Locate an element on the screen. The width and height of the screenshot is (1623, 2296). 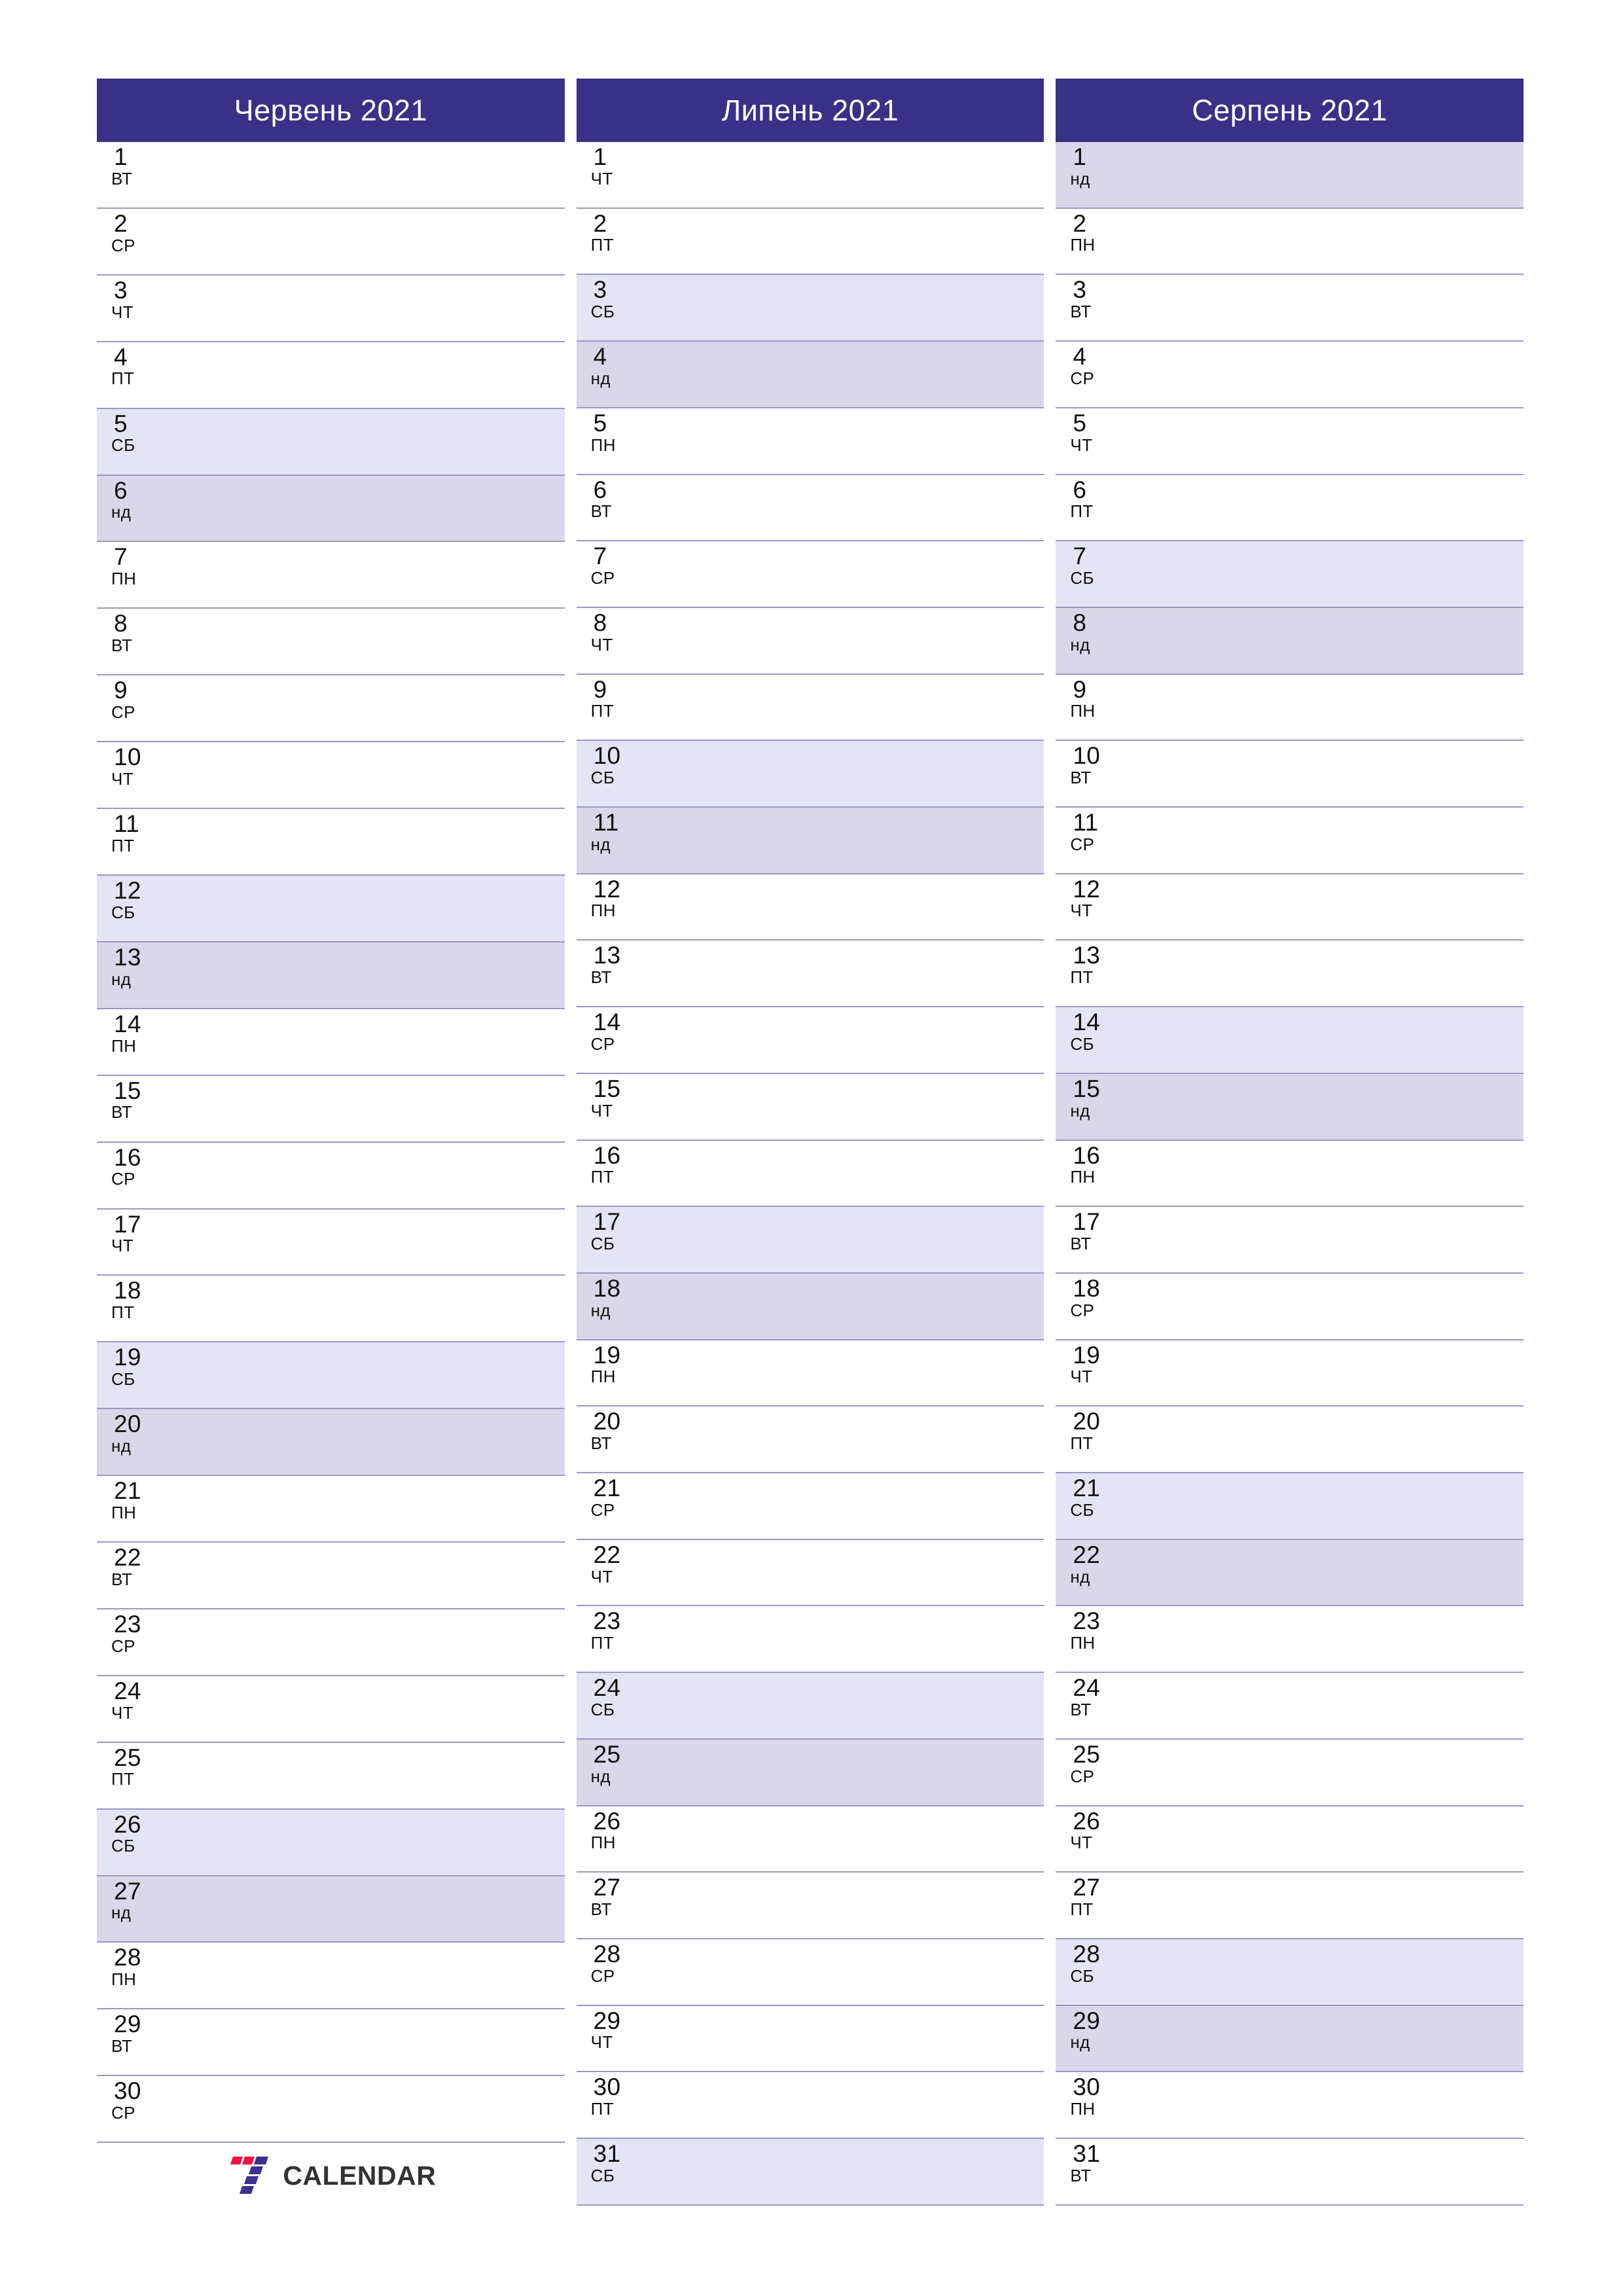
day-row: 27 ВТ is located at coordinates (810, 1906).